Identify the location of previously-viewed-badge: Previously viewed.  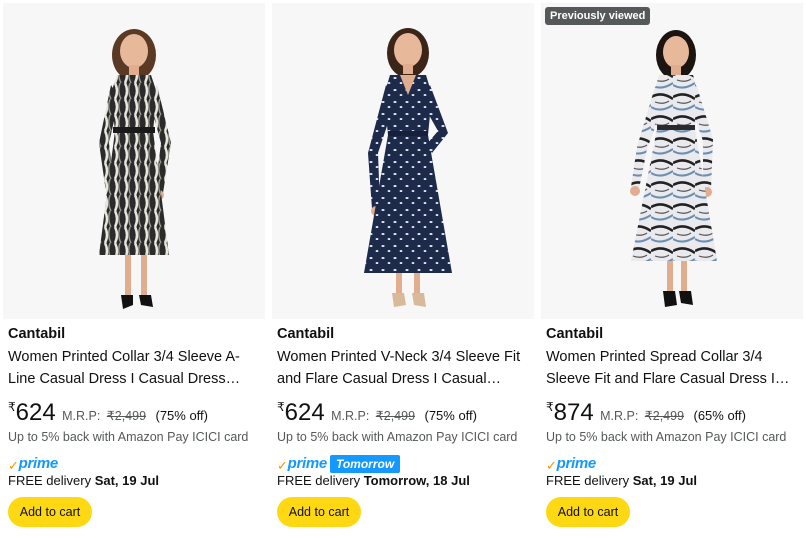
(598, 16).